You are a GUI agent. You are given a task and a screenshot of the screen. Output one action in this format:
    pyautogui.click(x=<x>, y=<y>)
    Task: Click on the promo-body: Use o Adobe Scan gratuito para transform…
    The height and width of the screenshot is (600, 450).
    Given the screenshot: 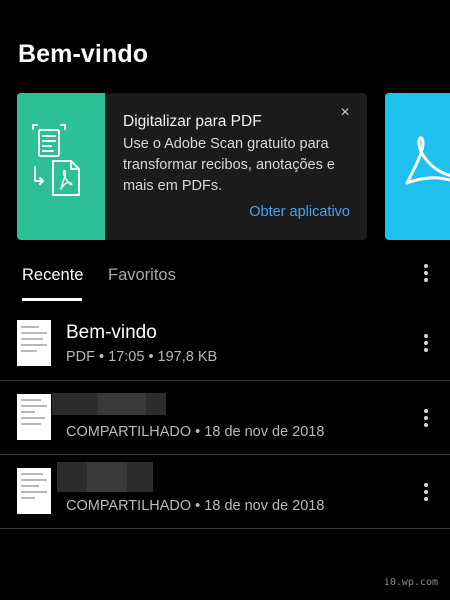 What is the action you would take?
    pyautogui.click(x=229, y=165)
    